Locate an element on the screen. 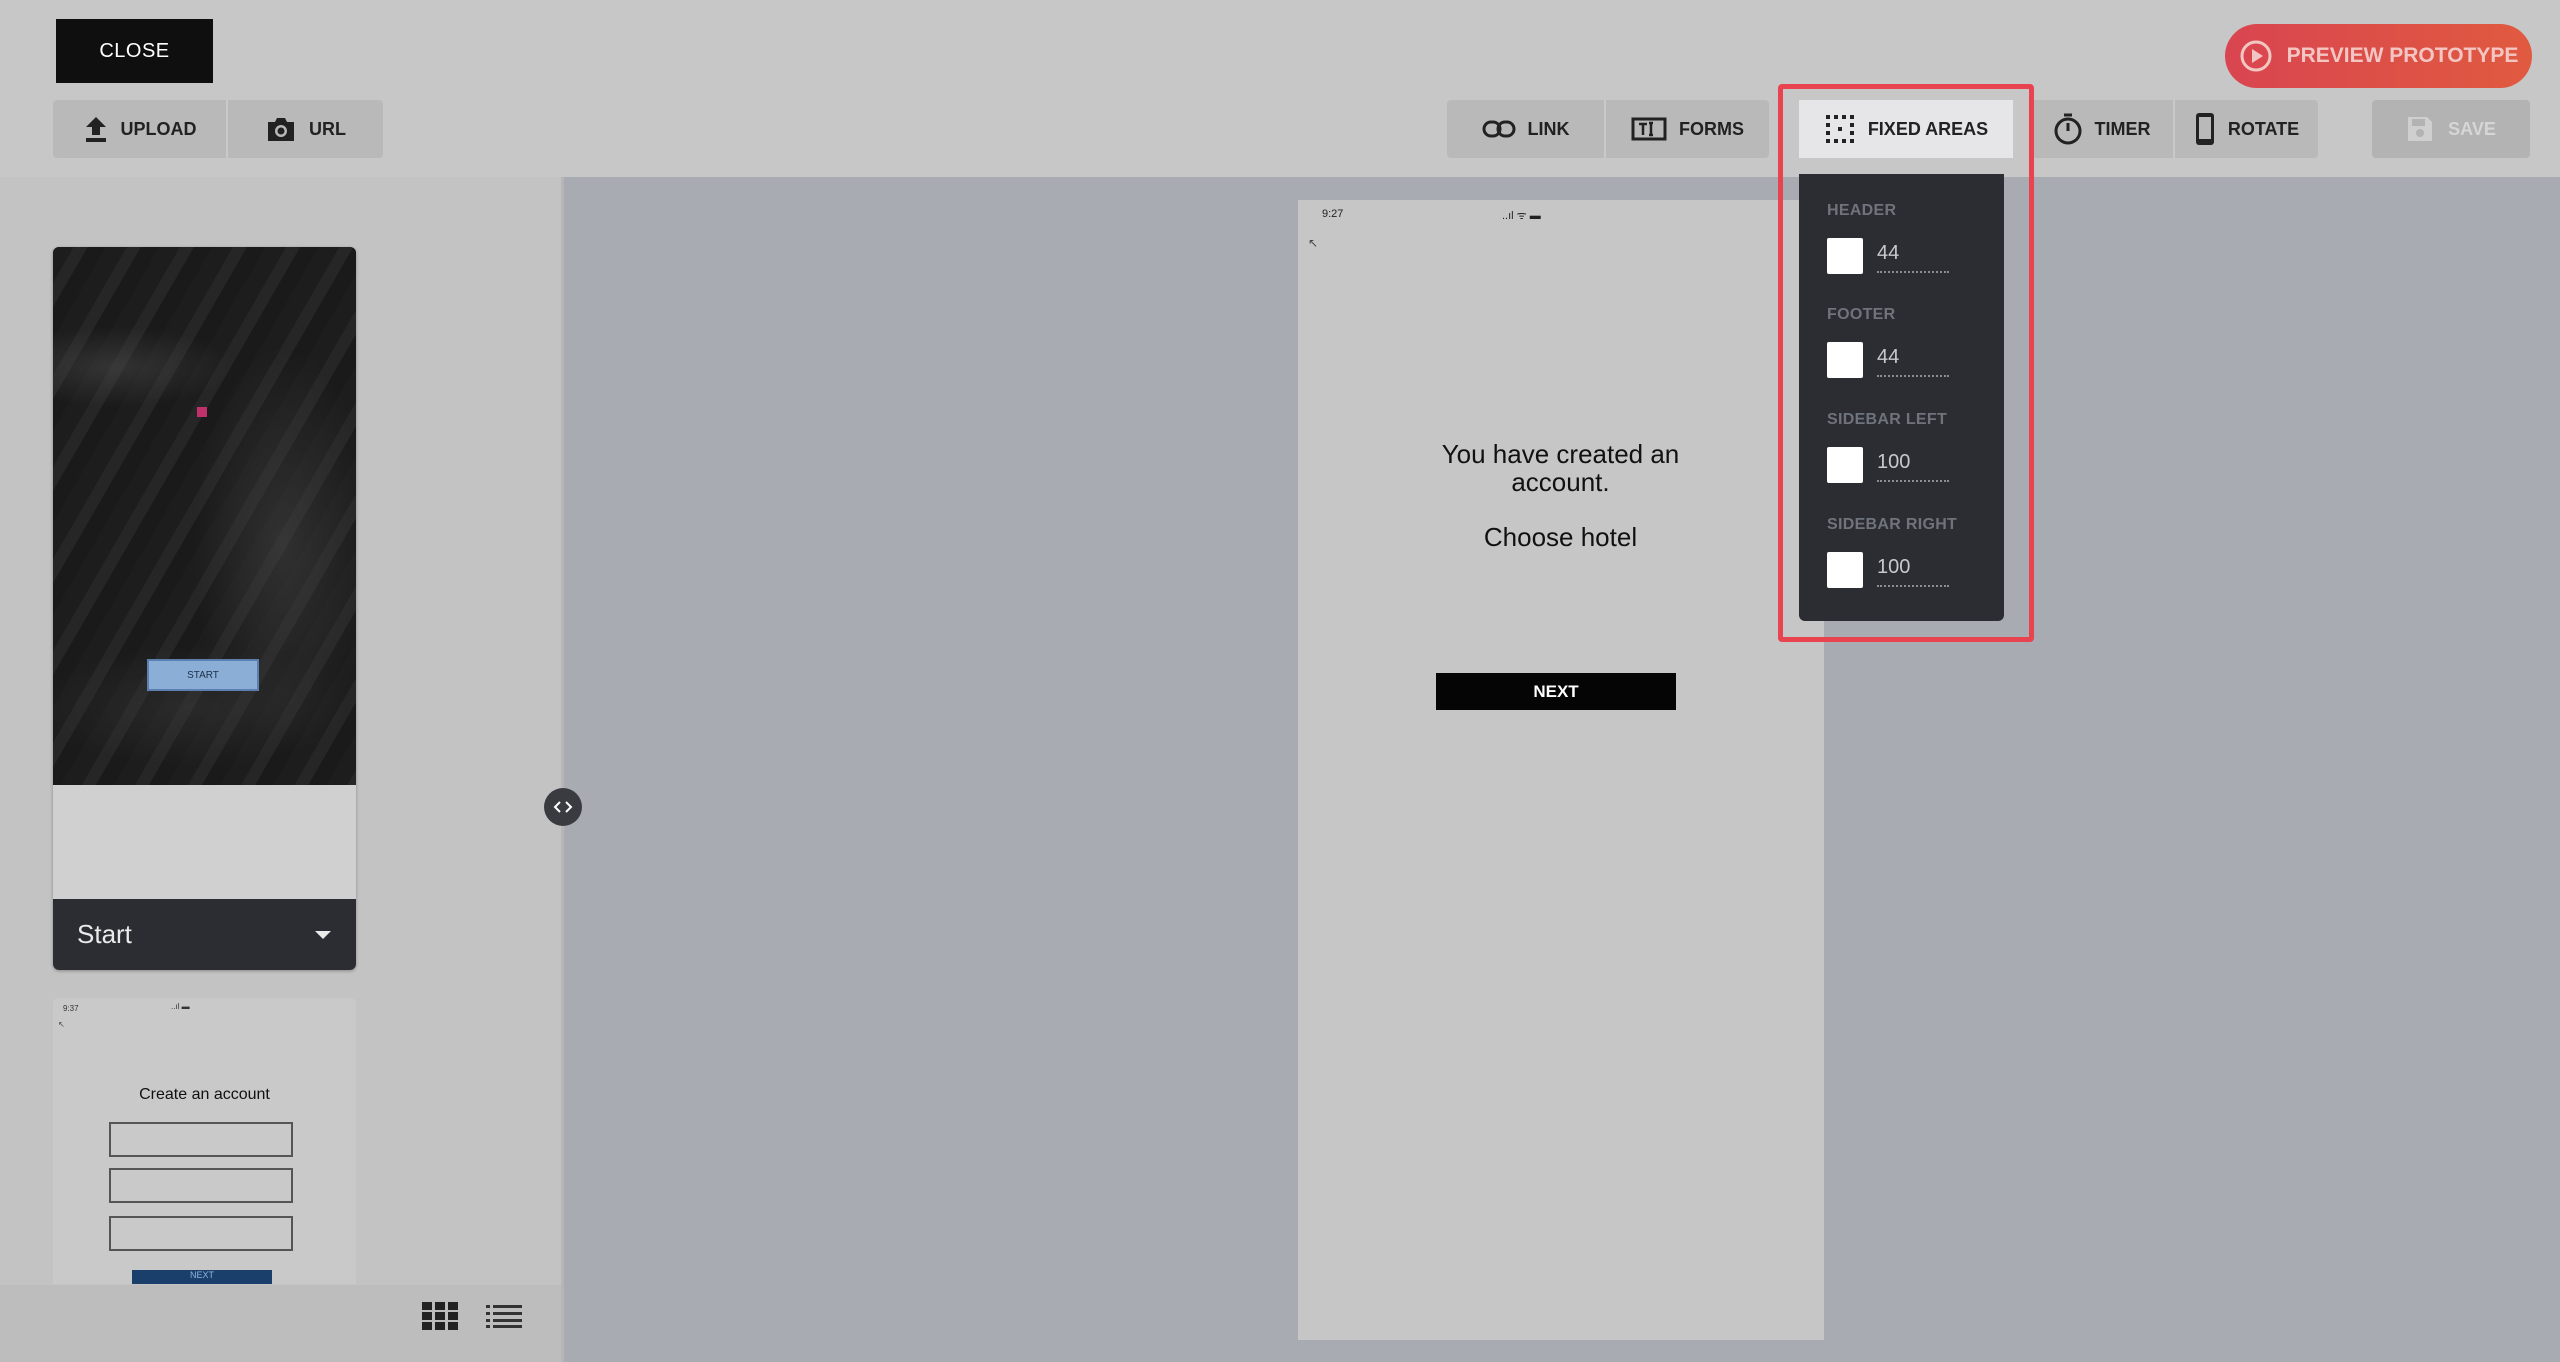 The height and width of the screenshot is (1362, 2560). sidebar-divider is located at coordinates (562, 769).